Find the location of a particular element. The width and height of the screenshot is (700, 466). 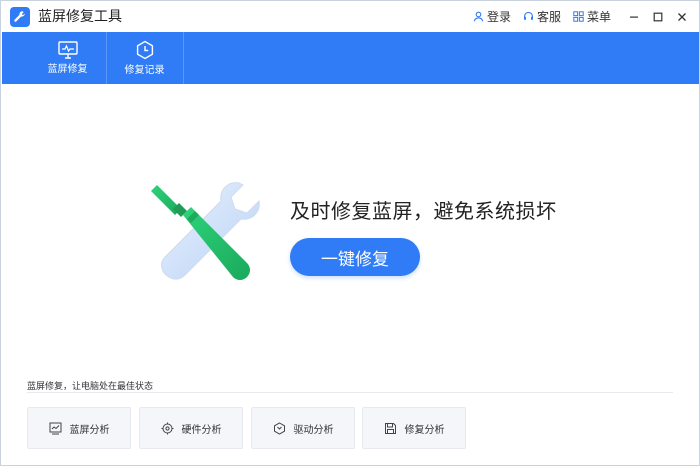

nav-bar: 蓝屏修复 修复记录 is located at coordinates (350, 58).